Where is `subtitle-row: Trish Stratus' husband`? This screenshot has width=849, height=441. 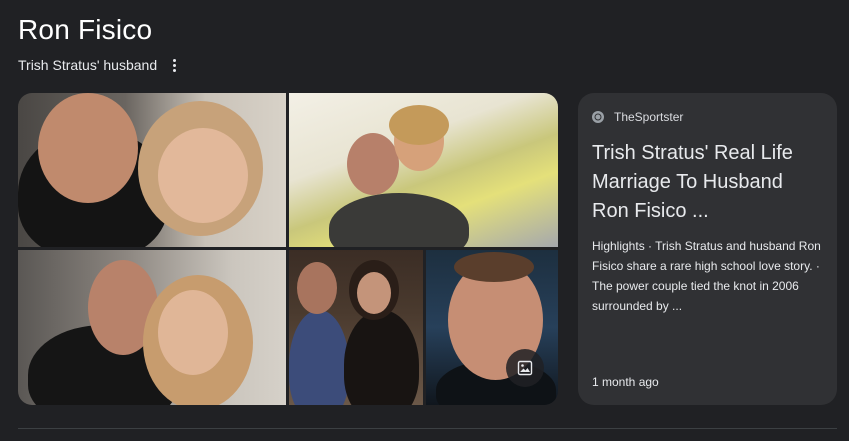 subtitle-row: Trish Stratus' husband is located at coordinates (99, 65).